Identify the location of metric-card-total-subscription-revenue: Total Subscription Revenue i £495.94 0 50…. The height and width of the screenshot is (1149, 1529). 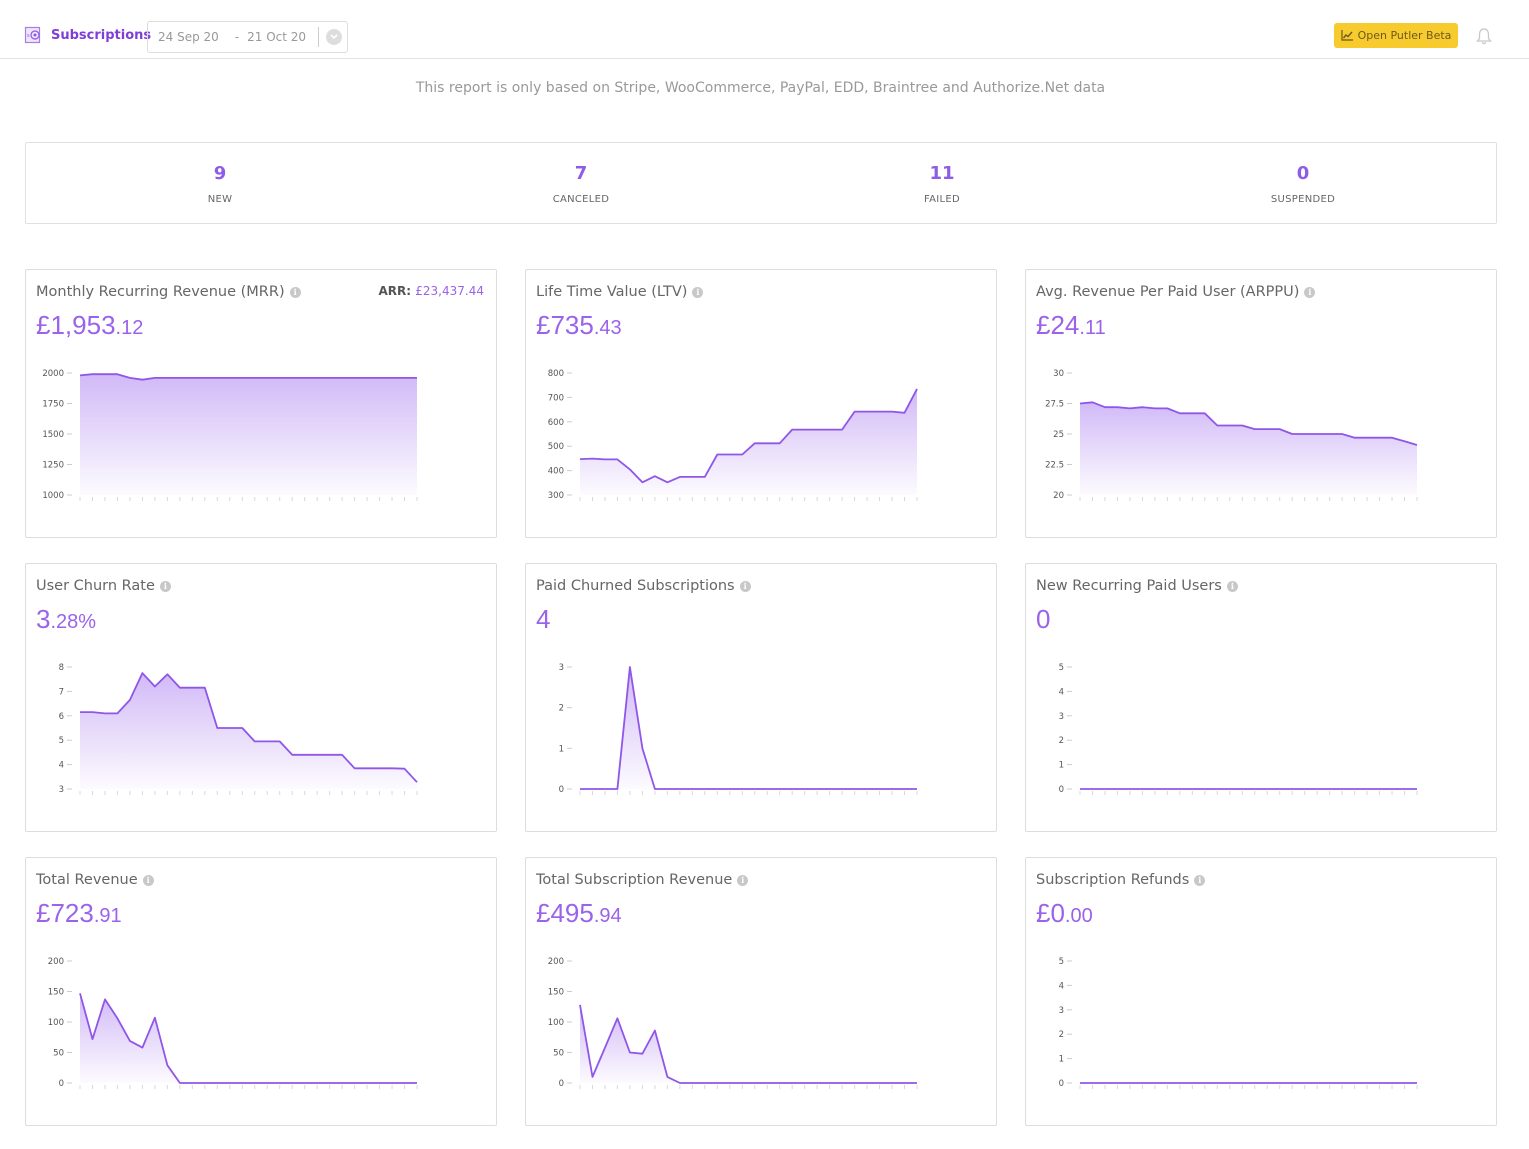
(761, 991).